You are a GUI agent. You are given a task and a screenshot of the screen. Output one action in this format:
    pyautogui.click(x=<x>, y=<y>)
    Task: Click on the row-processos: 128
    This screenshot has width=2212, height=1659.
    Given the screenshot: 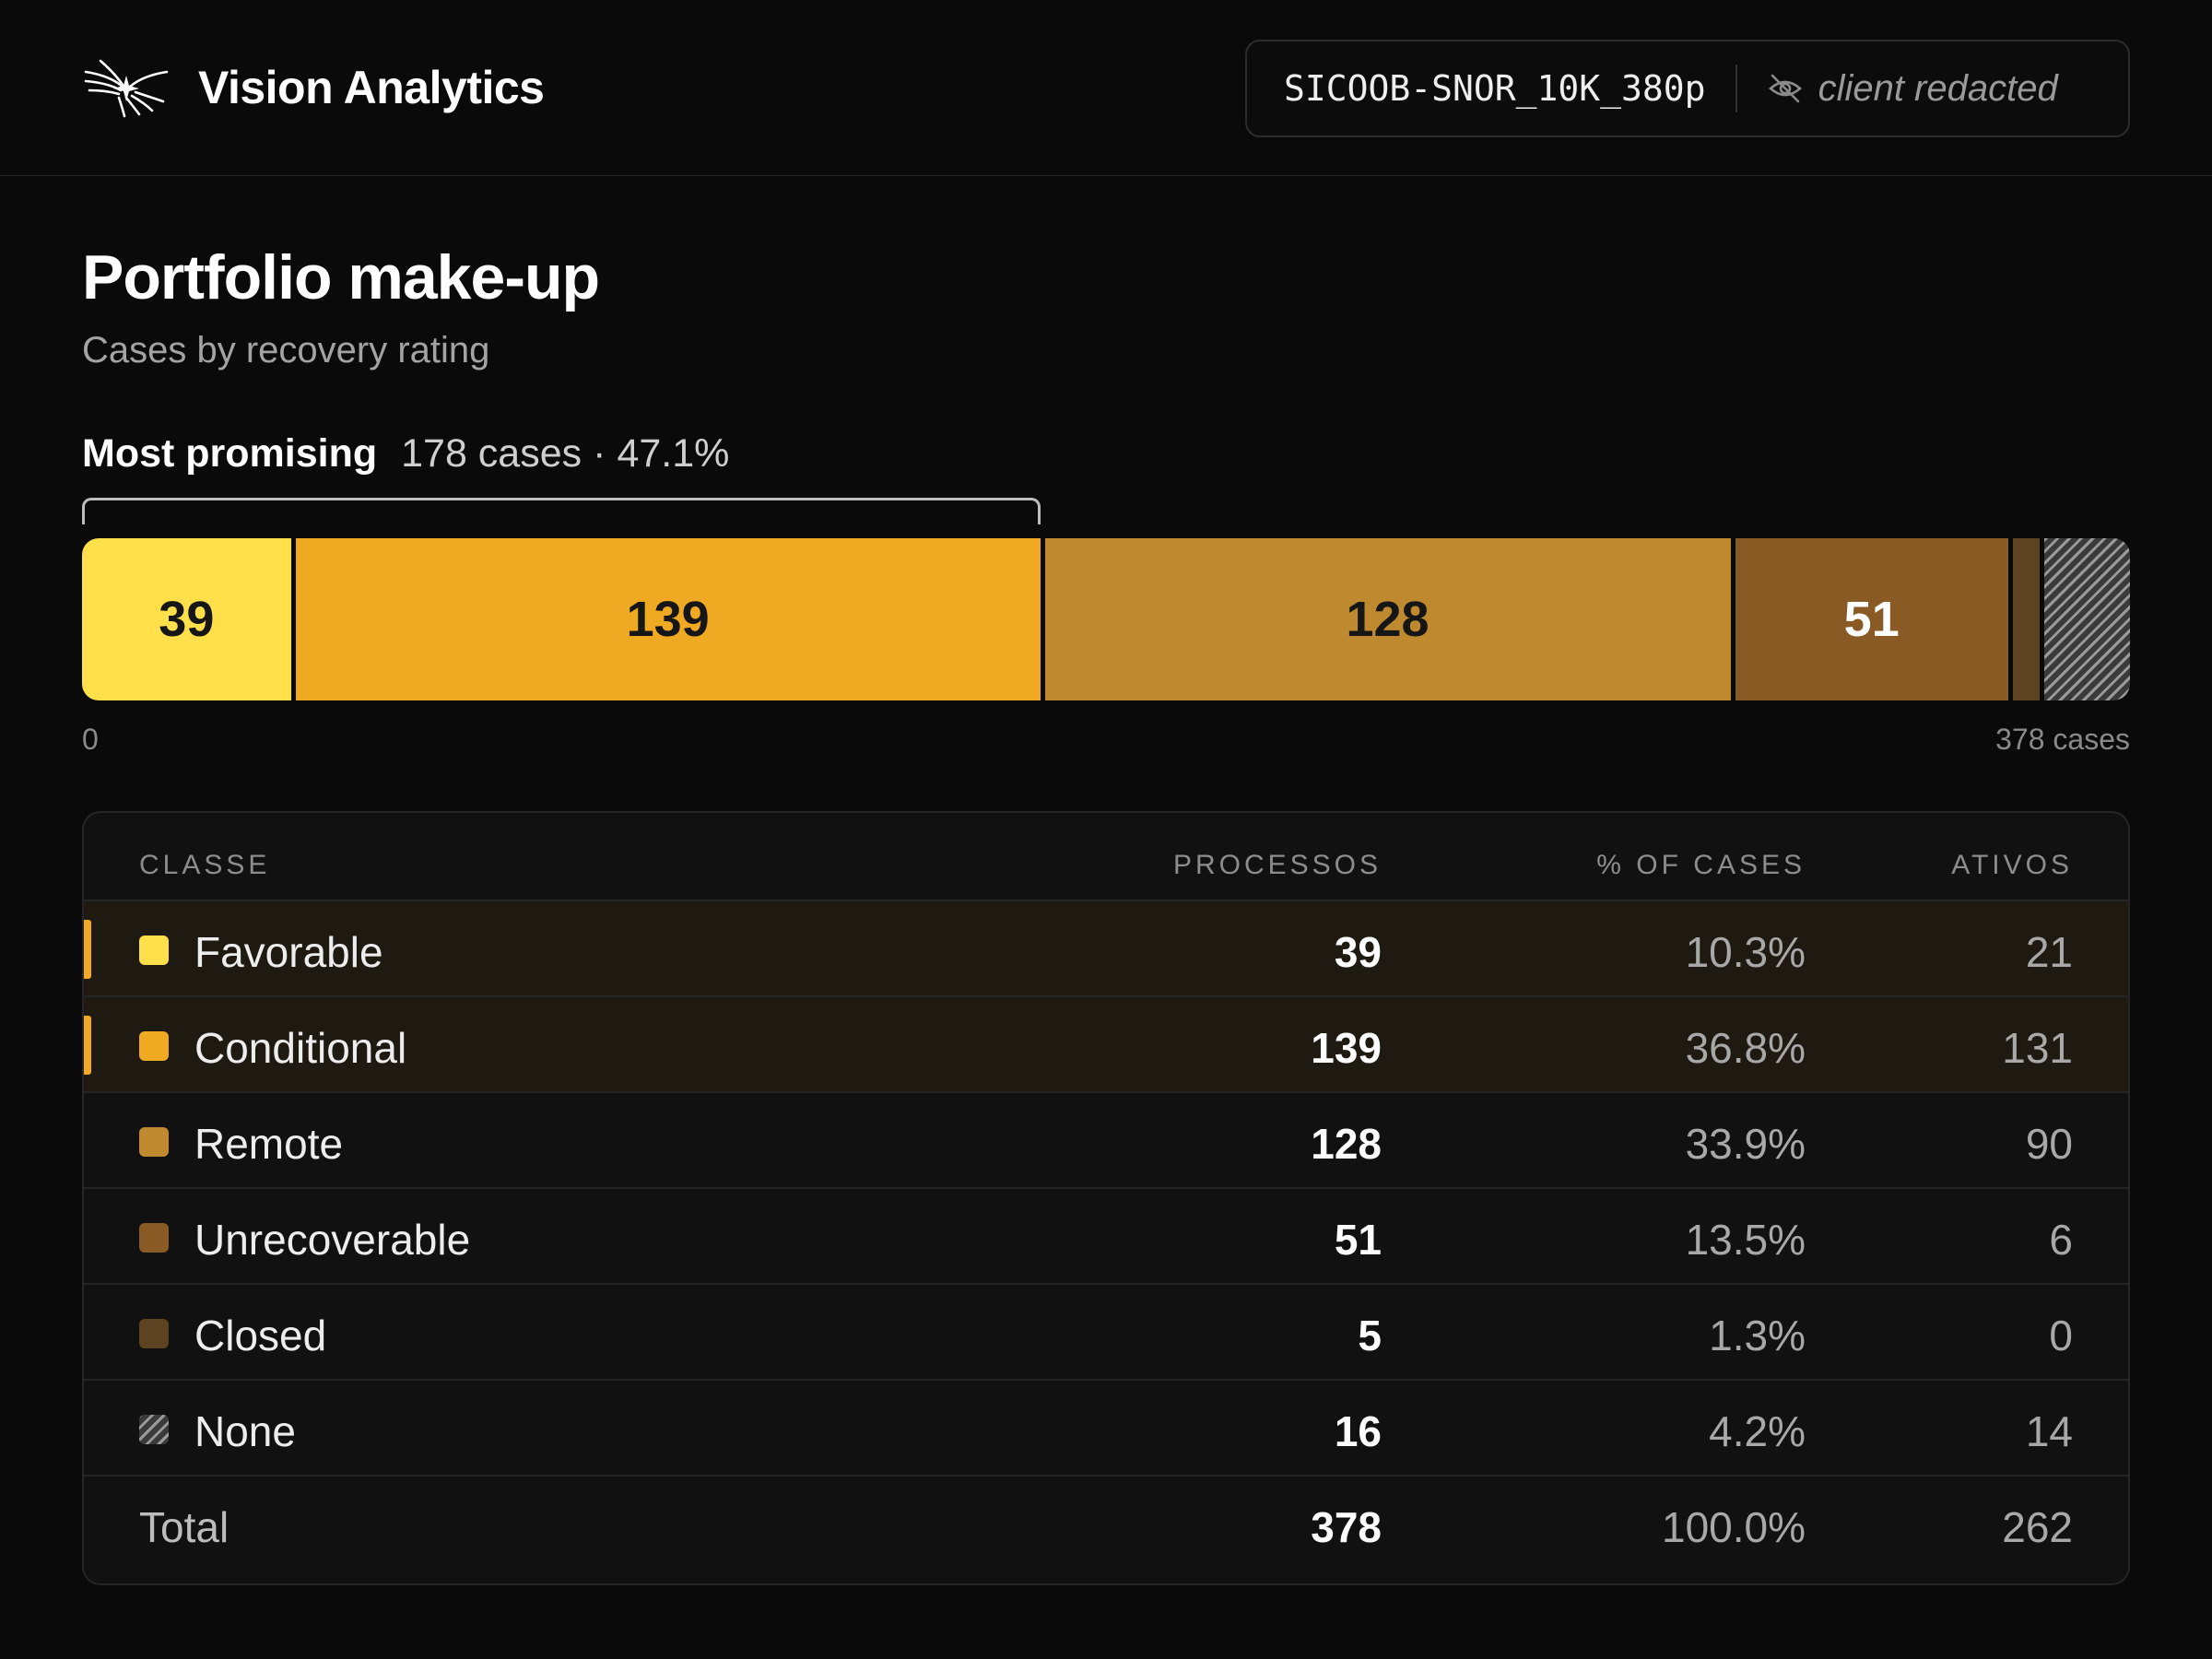 What is the action you would take?
    pyautogui.click(x=1346, y=1144)
    